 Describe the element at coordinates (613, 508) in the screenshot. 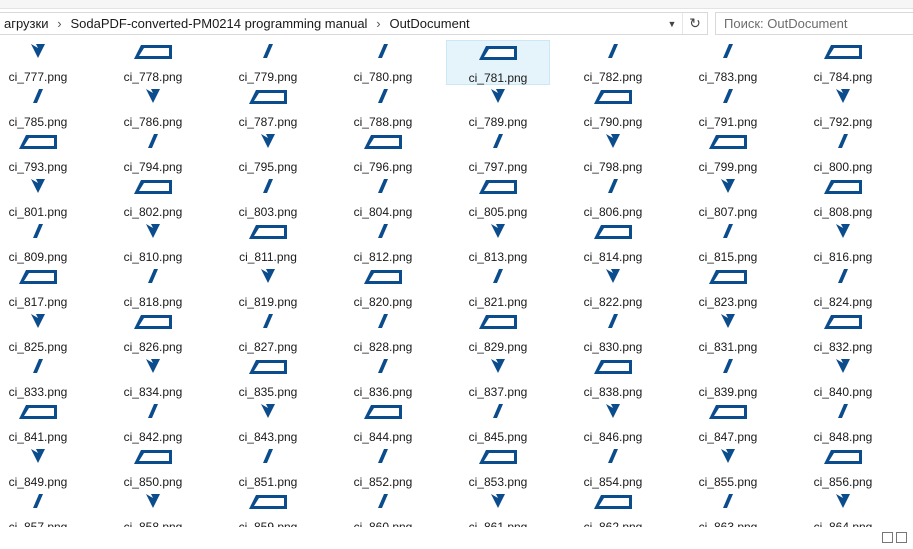

I see `file-item: ci_862.png` at that location.